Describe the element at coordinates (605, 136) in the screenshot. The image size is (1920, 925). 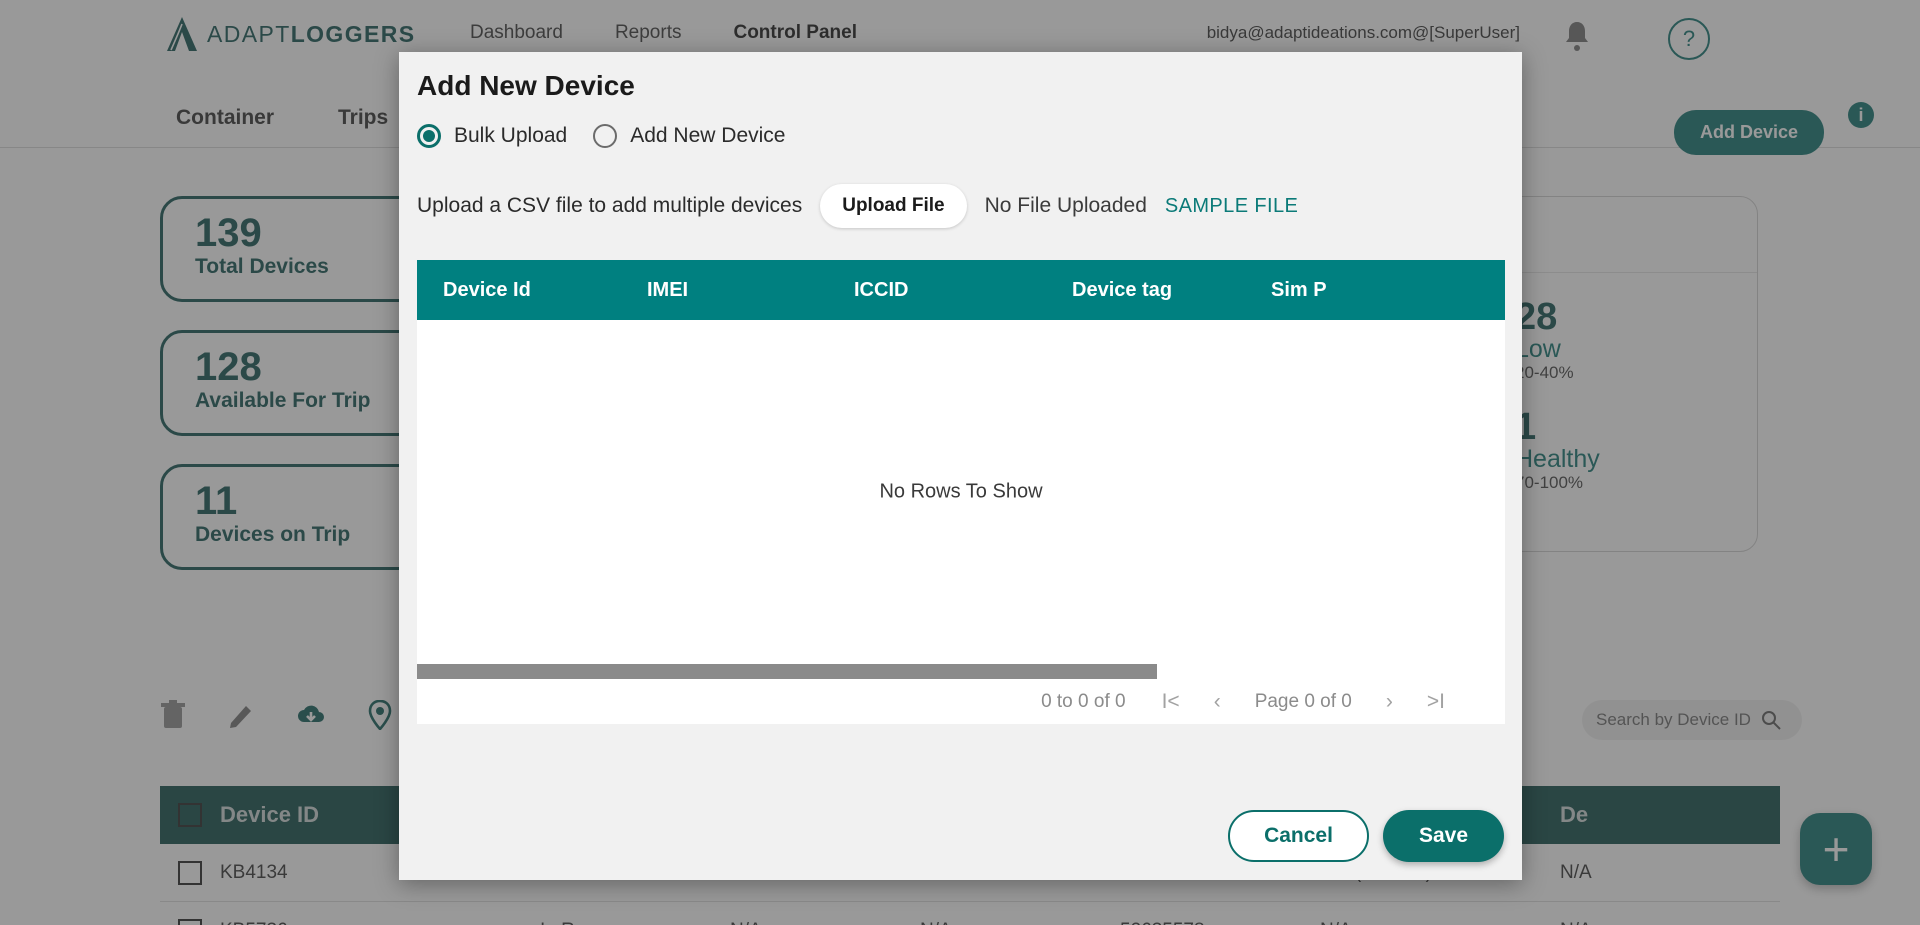
I see `radio-button-unselected` at that location.